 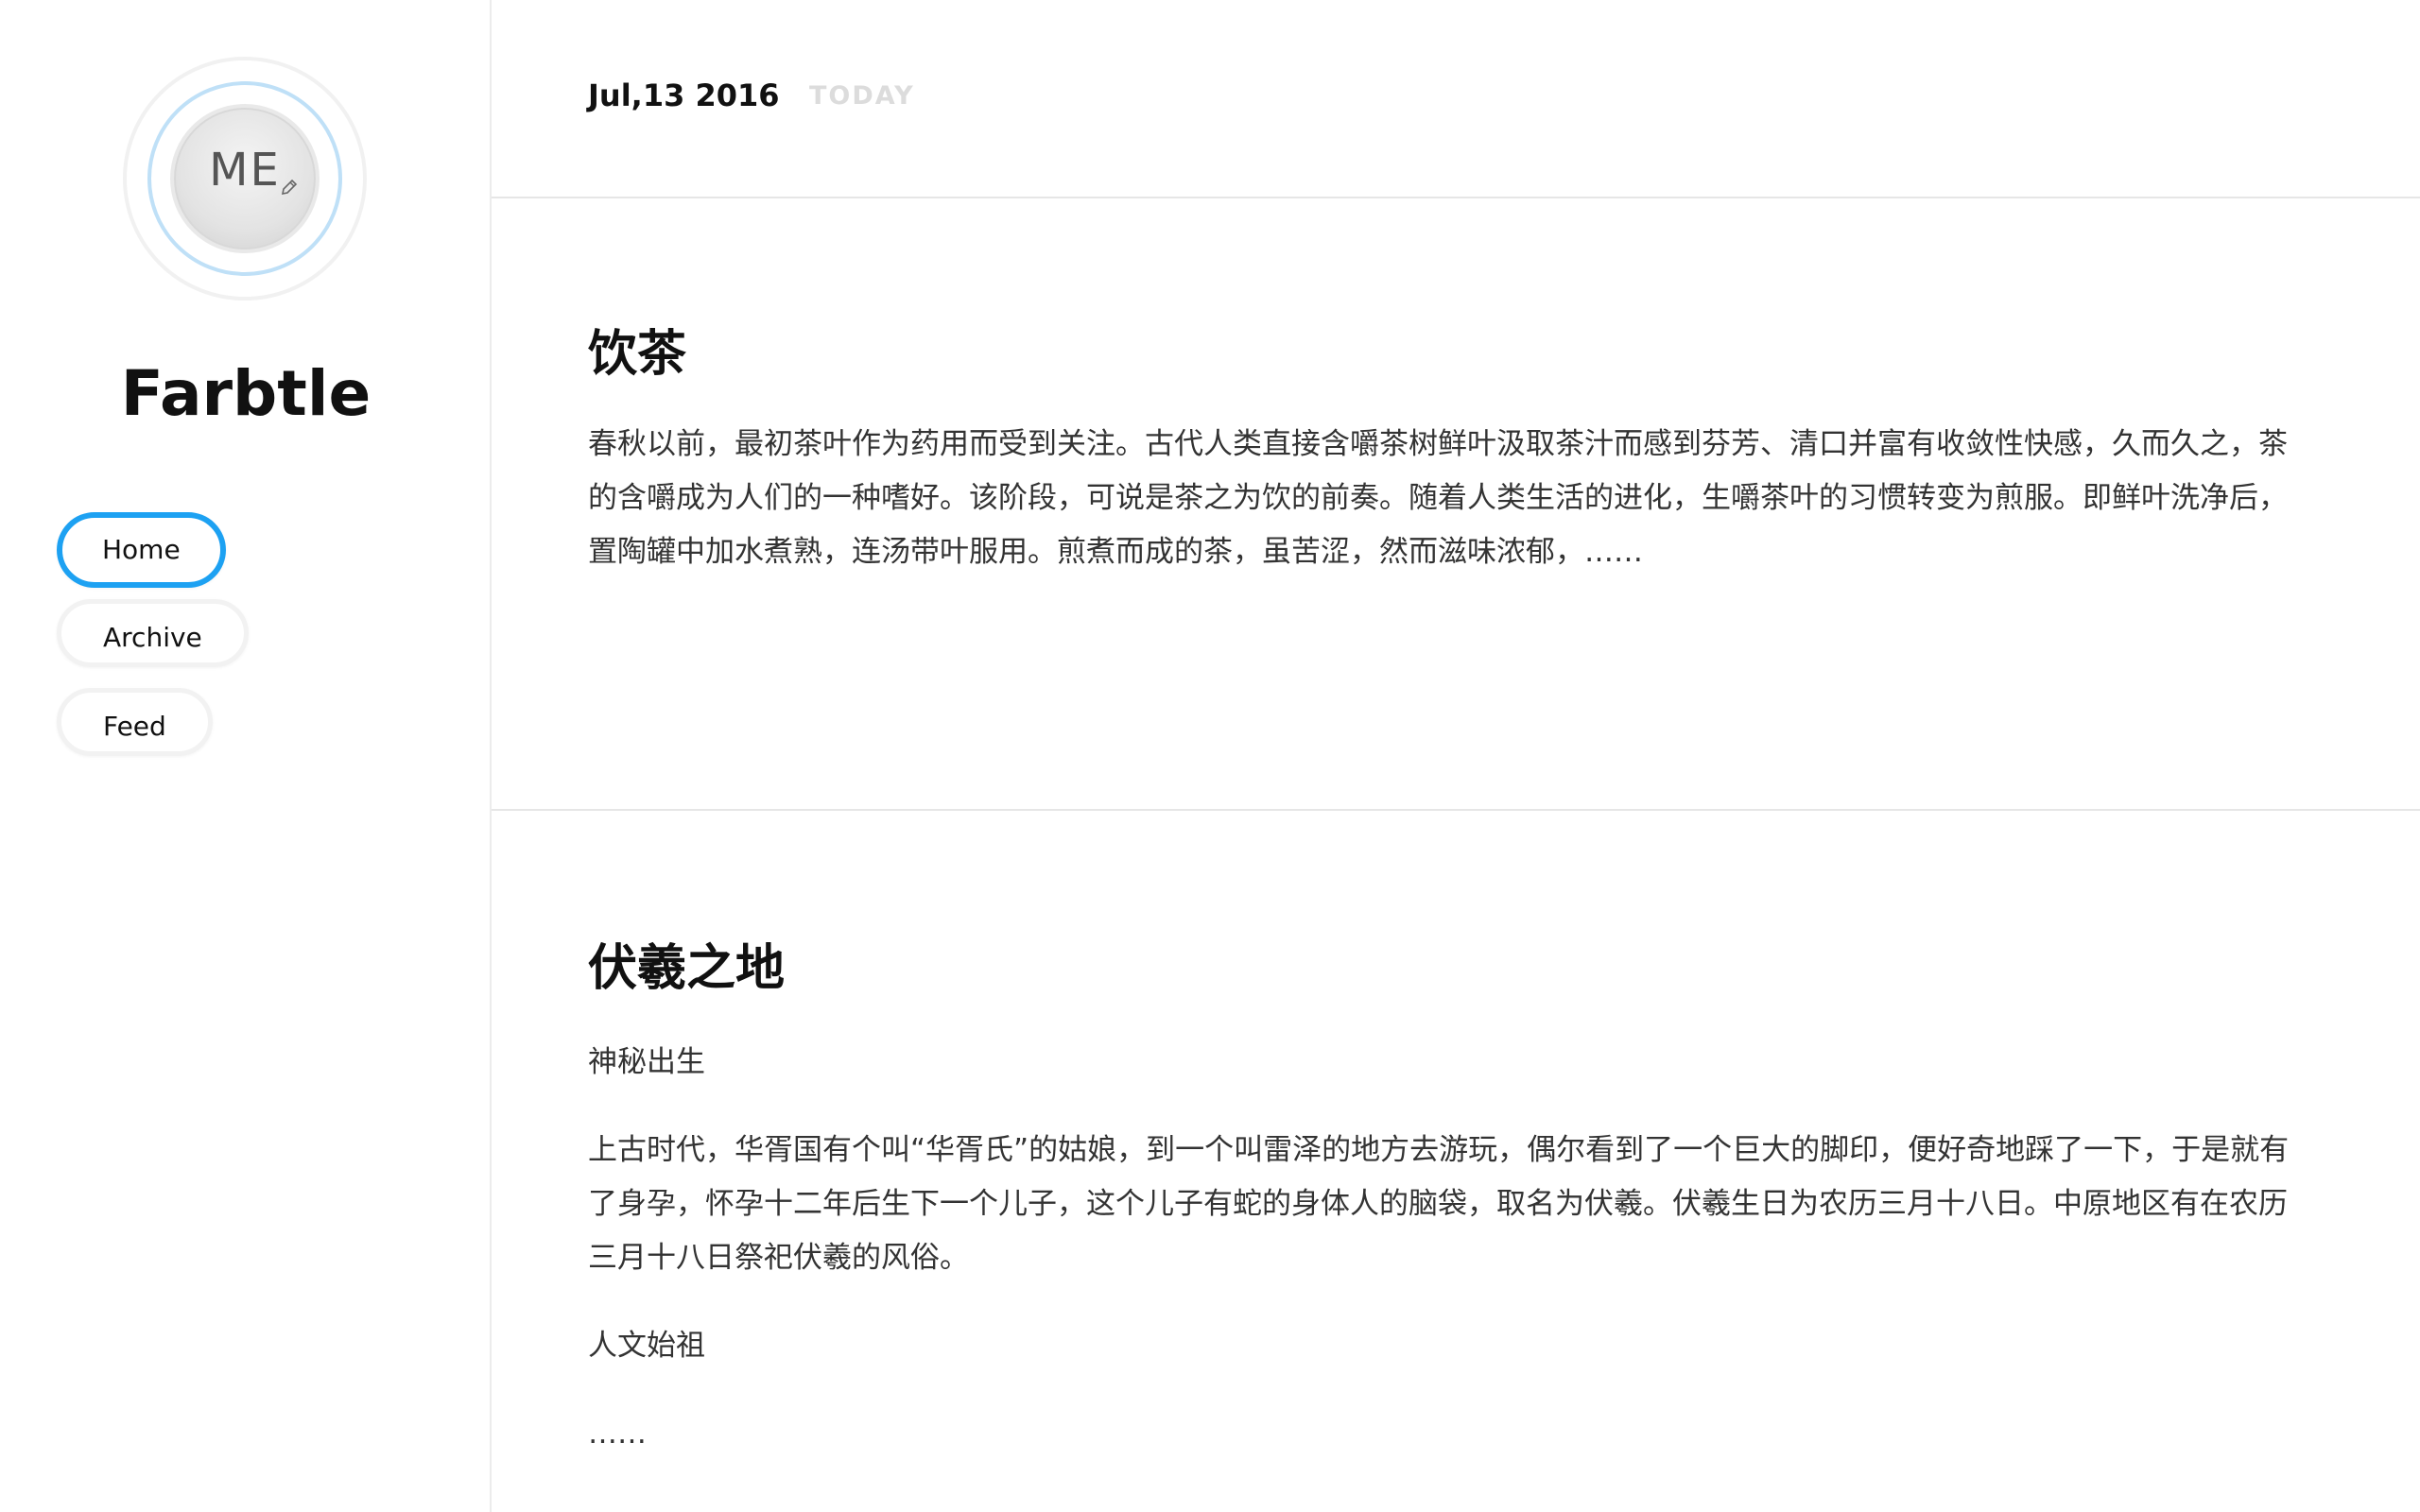 I want to click on today-label: TODAY, so click(x=862, y=96).